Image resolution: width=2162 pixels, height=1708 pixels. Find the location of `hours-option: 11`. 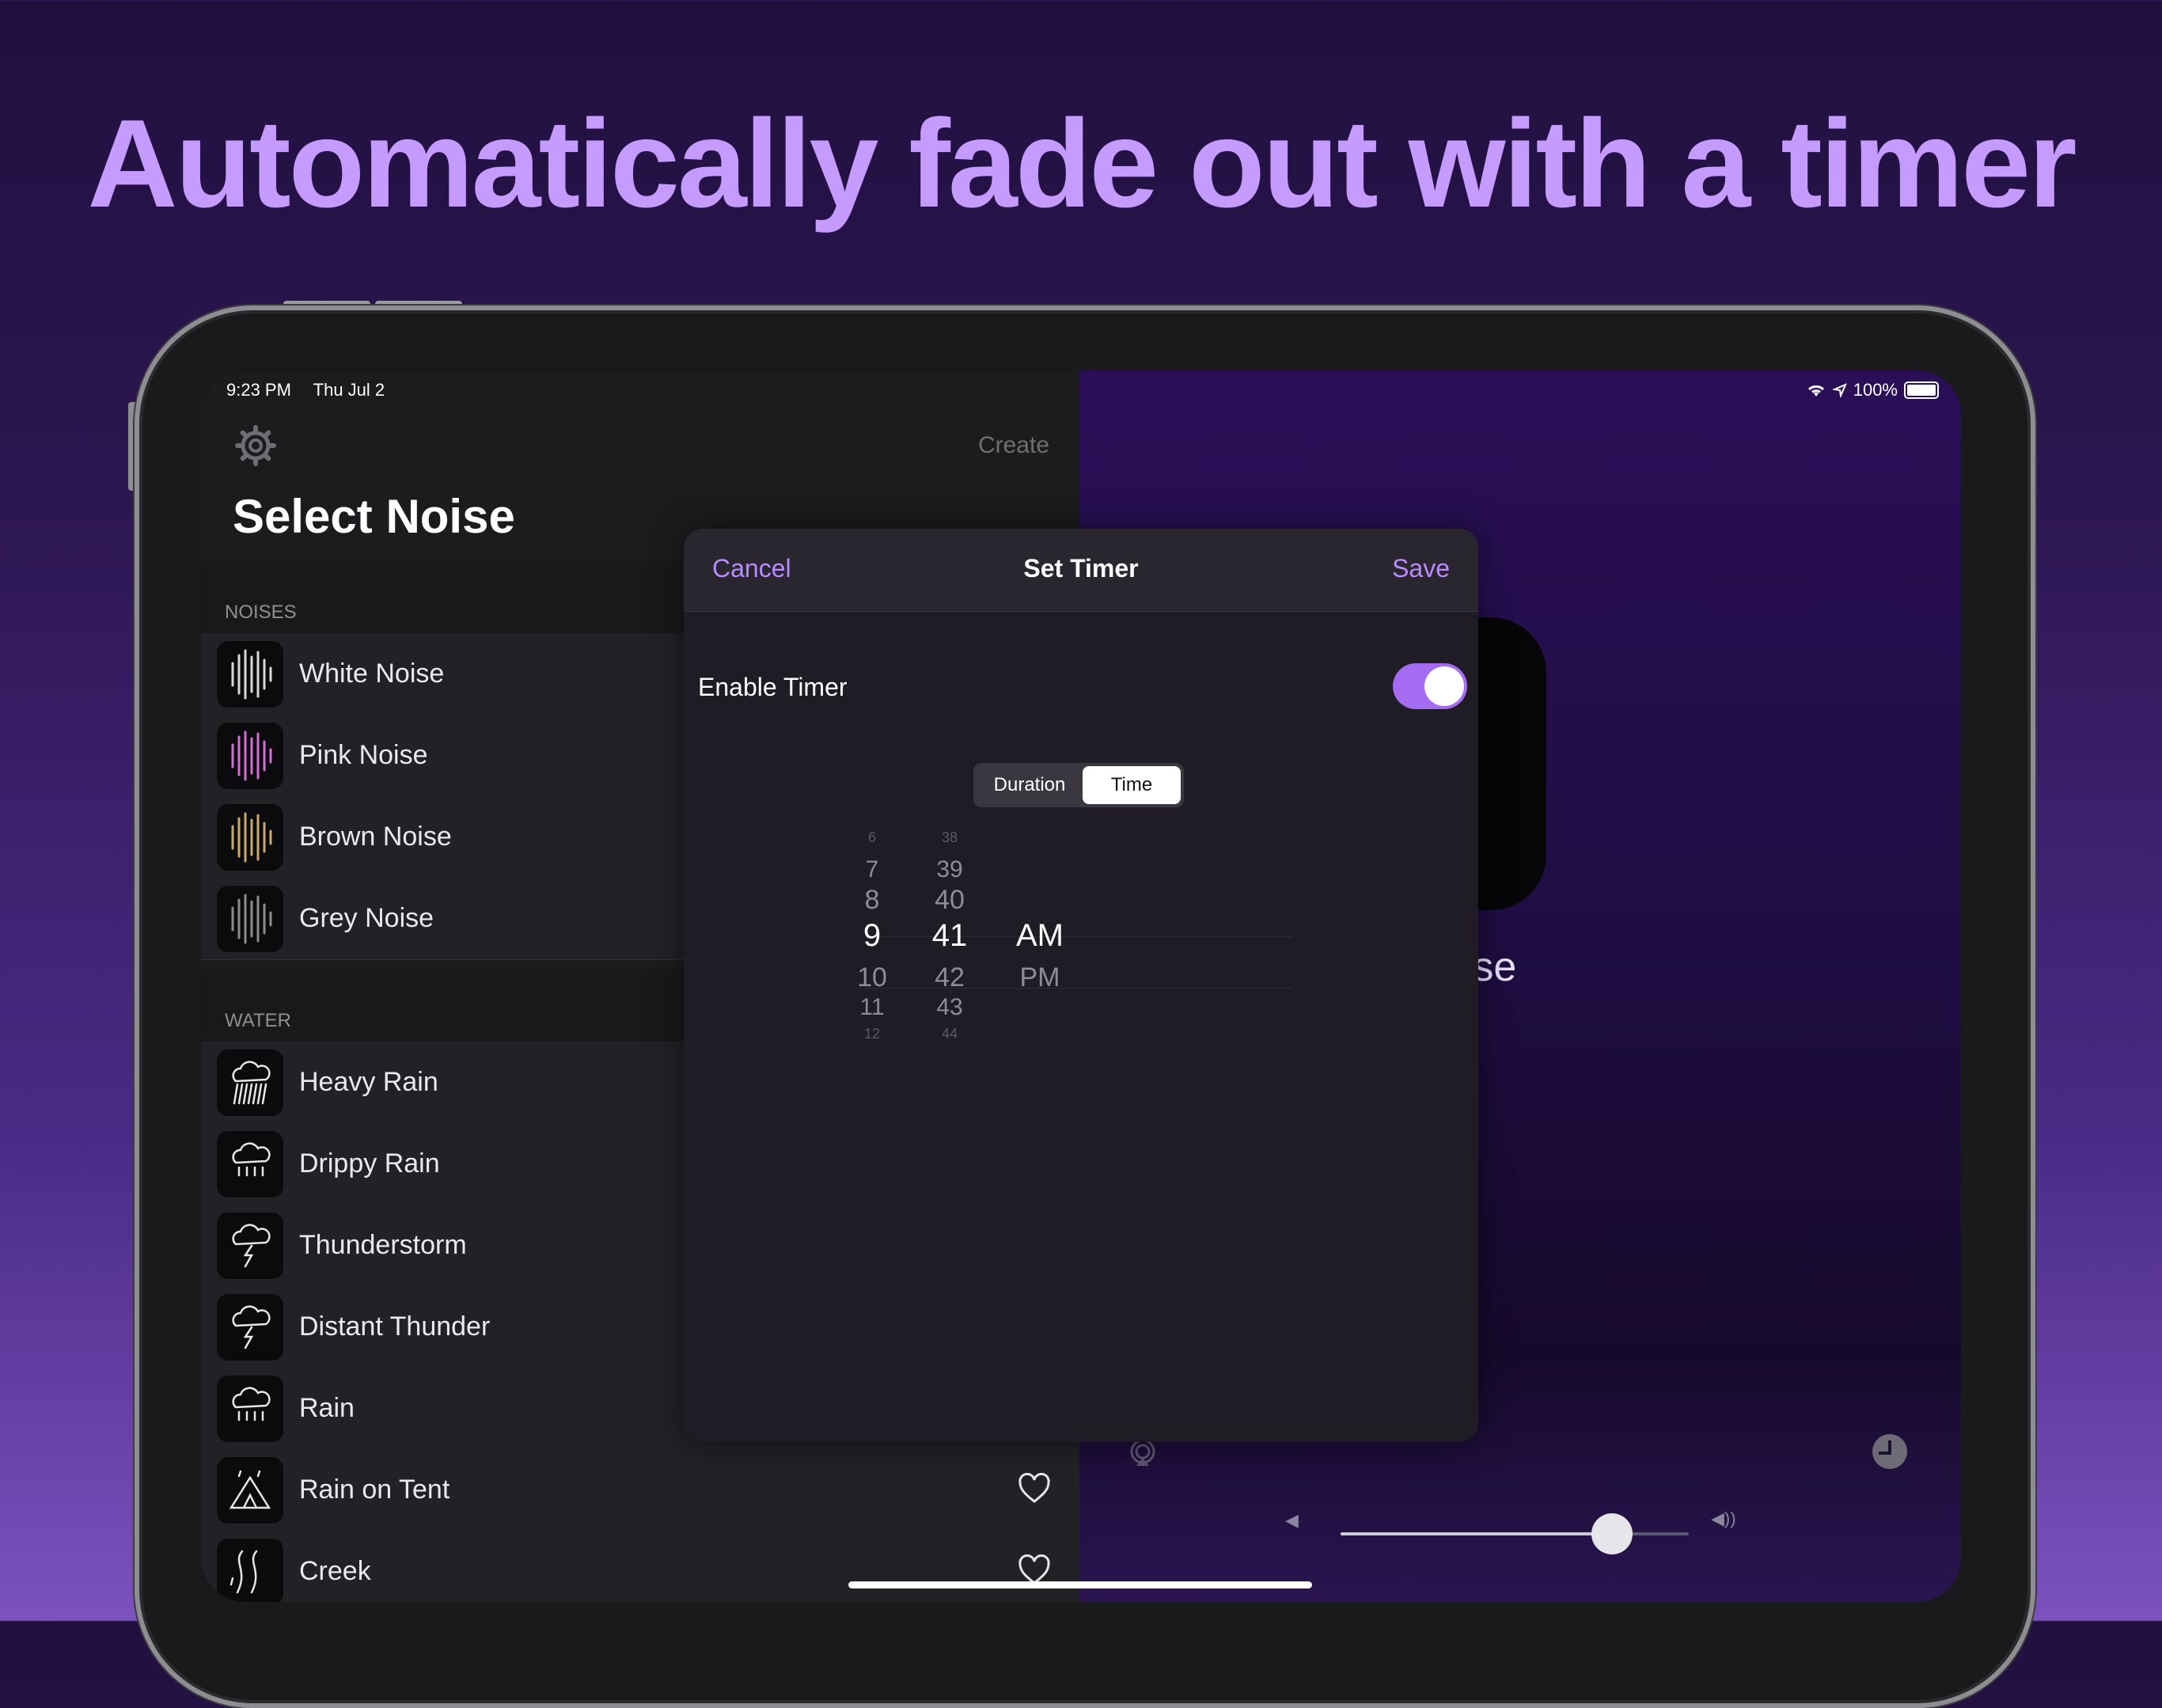

hours-option: 11 is located at coordinates (872, 1008).